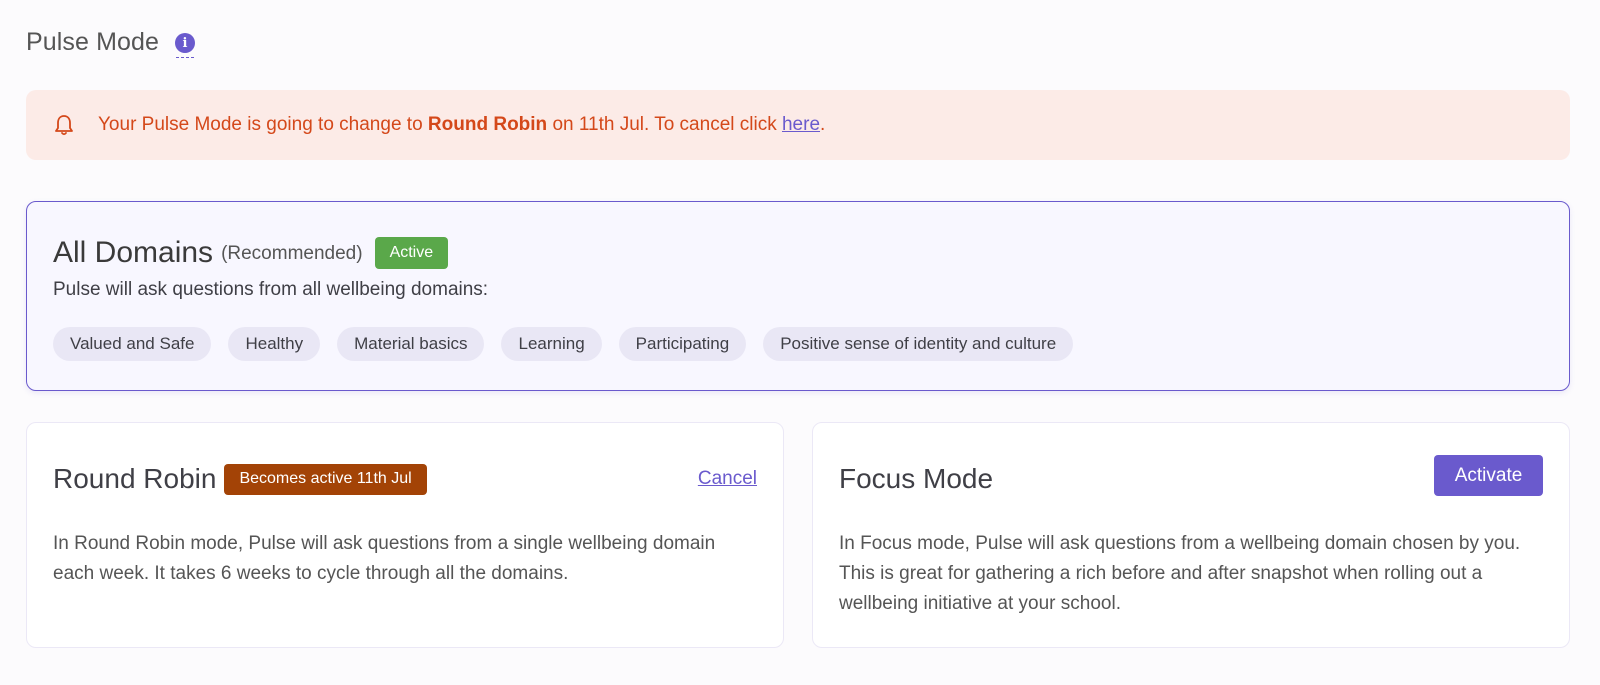 The width and height of the screenshot is (1600, 685). What do you see at coordinates (93, 41) in the screenshot?
I see `page-title: Pulse Mode` at bounding box center [93, 41].